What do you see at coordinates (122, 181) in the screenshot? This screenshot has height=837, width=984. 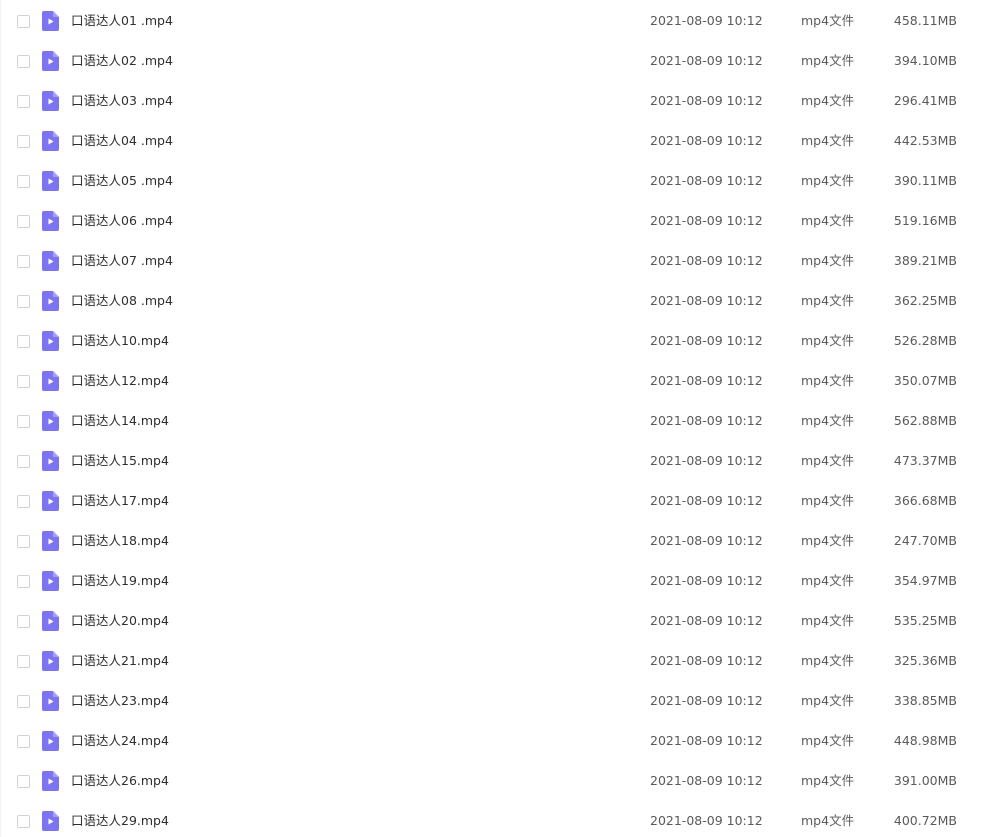 I see `file-name: 口语达人05 .mp4` at bounding box center [122, 181].